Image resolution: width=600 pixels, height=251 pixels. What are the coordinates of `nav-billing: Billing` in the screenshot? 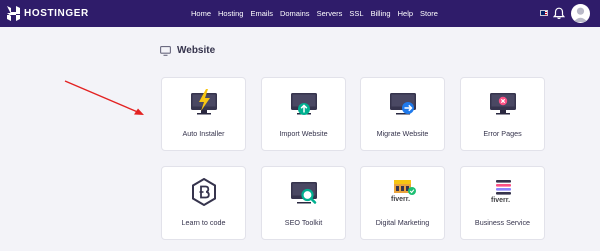 It's located at (381, 13).